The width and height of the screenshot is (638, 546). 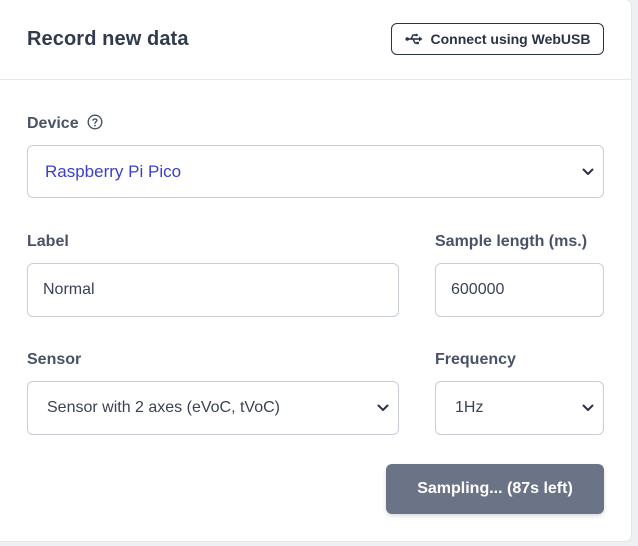 What do you see at coordinates (53, 123) in the screenshot?
I see `device-label: Device` at bounding box center [53, 123].